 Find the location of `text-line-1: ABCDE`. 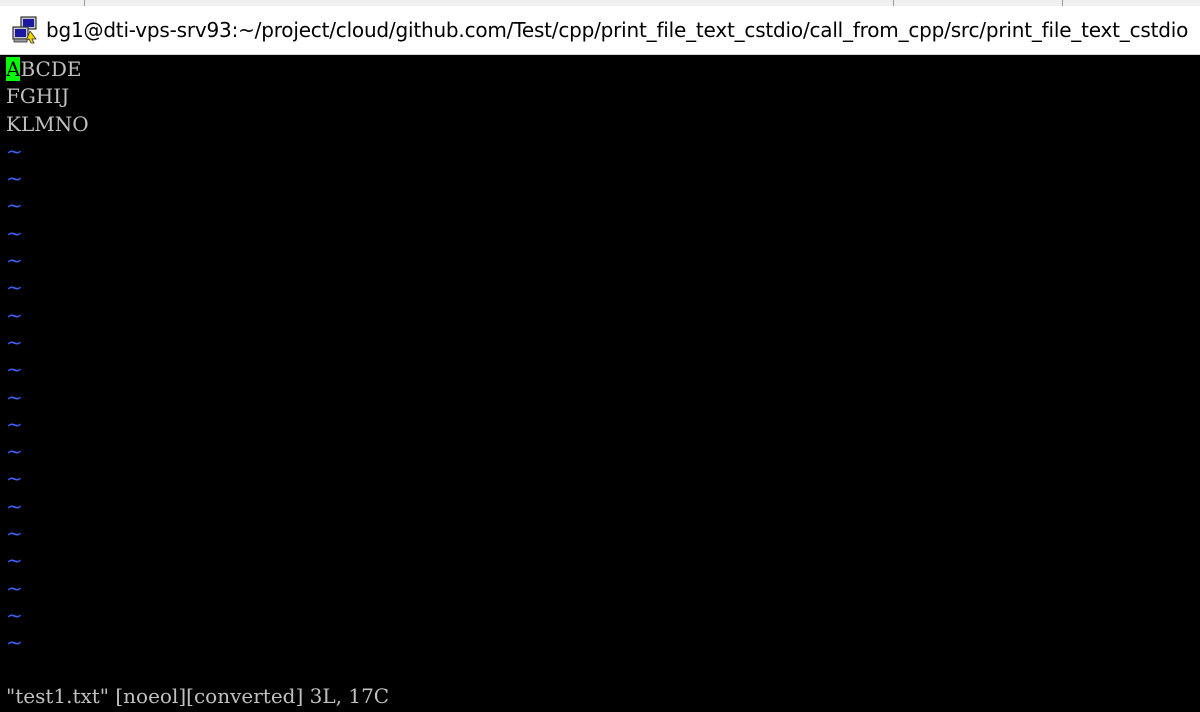

text-line-1: ABCDE is located at coordinates (600, 69).